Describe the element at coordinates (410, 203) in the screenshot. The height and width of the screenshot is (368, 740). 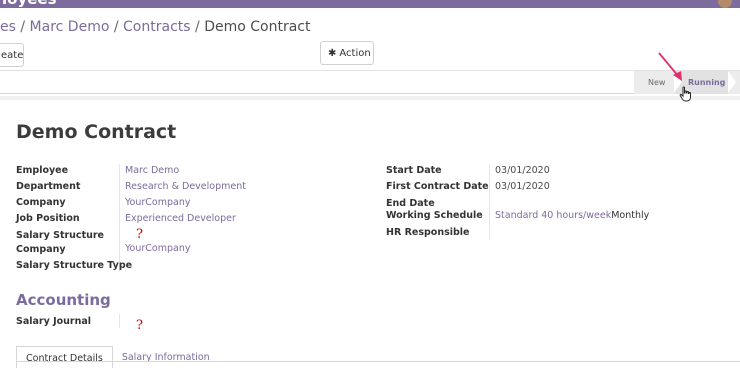
I see `end-date-label: End Date` at that location.